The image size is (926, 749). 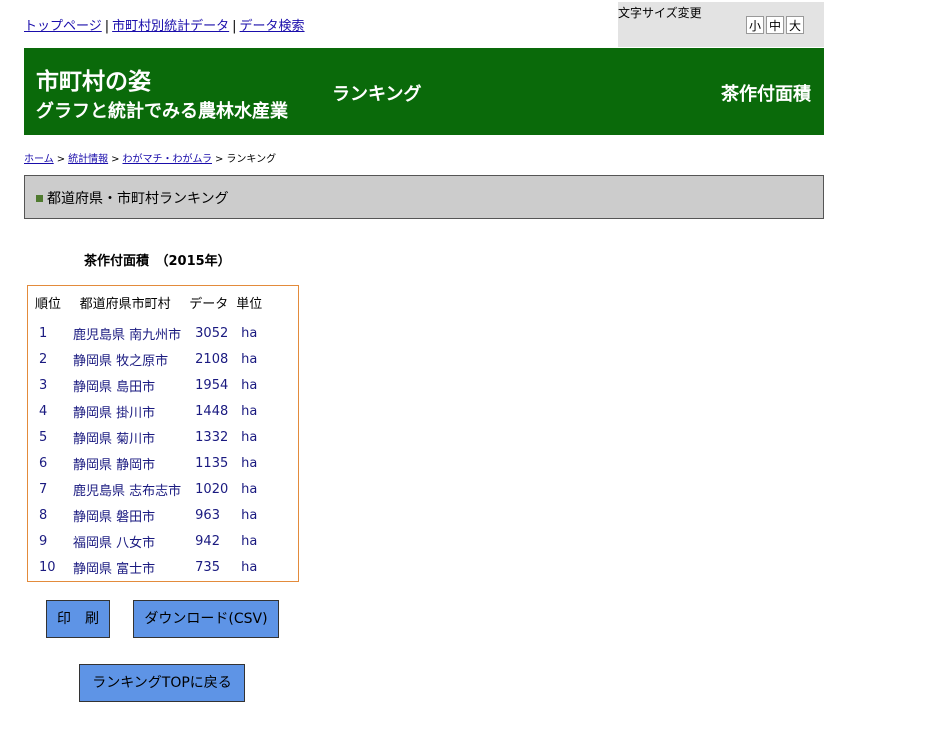 What do you see at coordinates (43, 515) in the screenshot?
I see `rank-cell: 8` at bounding box center [43, 515].